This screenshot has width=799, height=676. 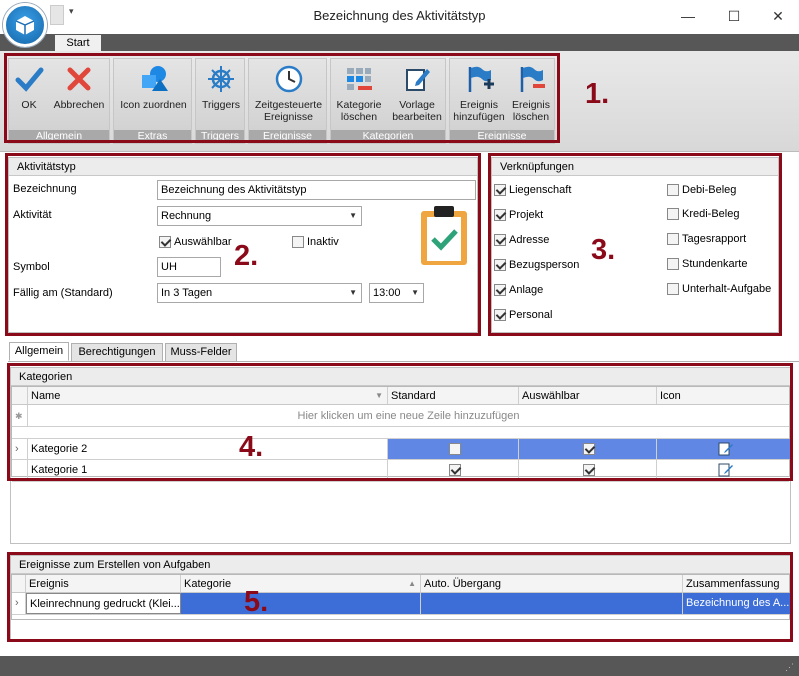 What do you see at coordinates (673, 264) in the screenshot?
I see `stundenkarte-checkbox` at bounding box center [673, 264].